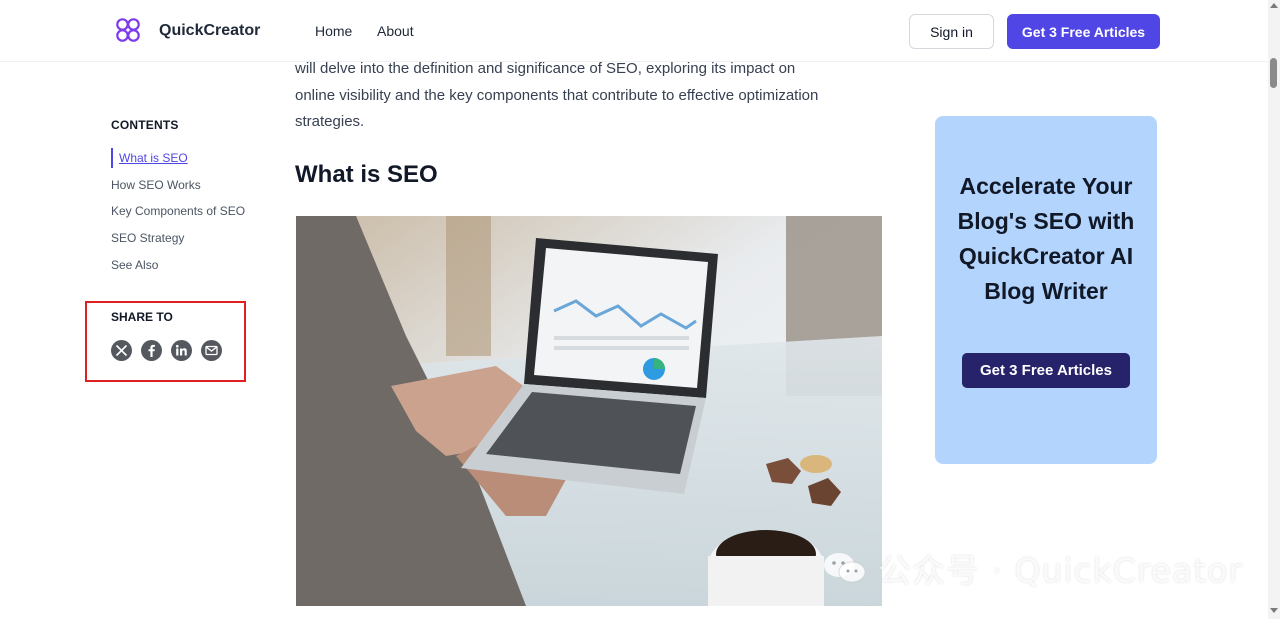 This screenshot has height=619, width=1280. What do you see at coordinates (178, 268) in the screenshot?
I see `toc-item-see-also: See Also` at bounding box center [178, 268].